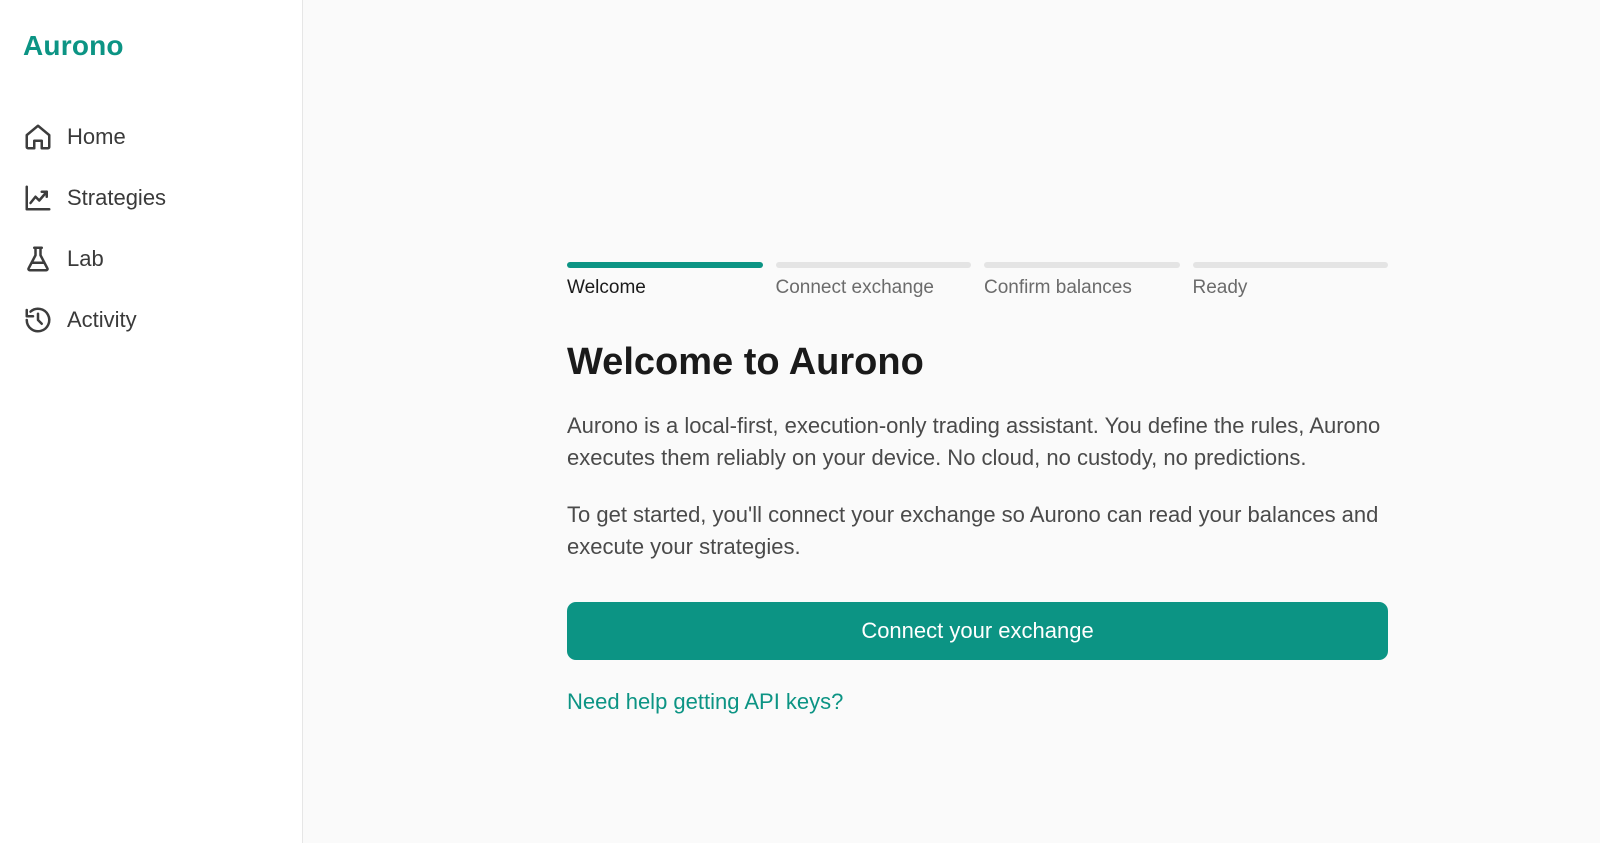  I want to click on sidebar-item-label: Lab, so click(85, 258).